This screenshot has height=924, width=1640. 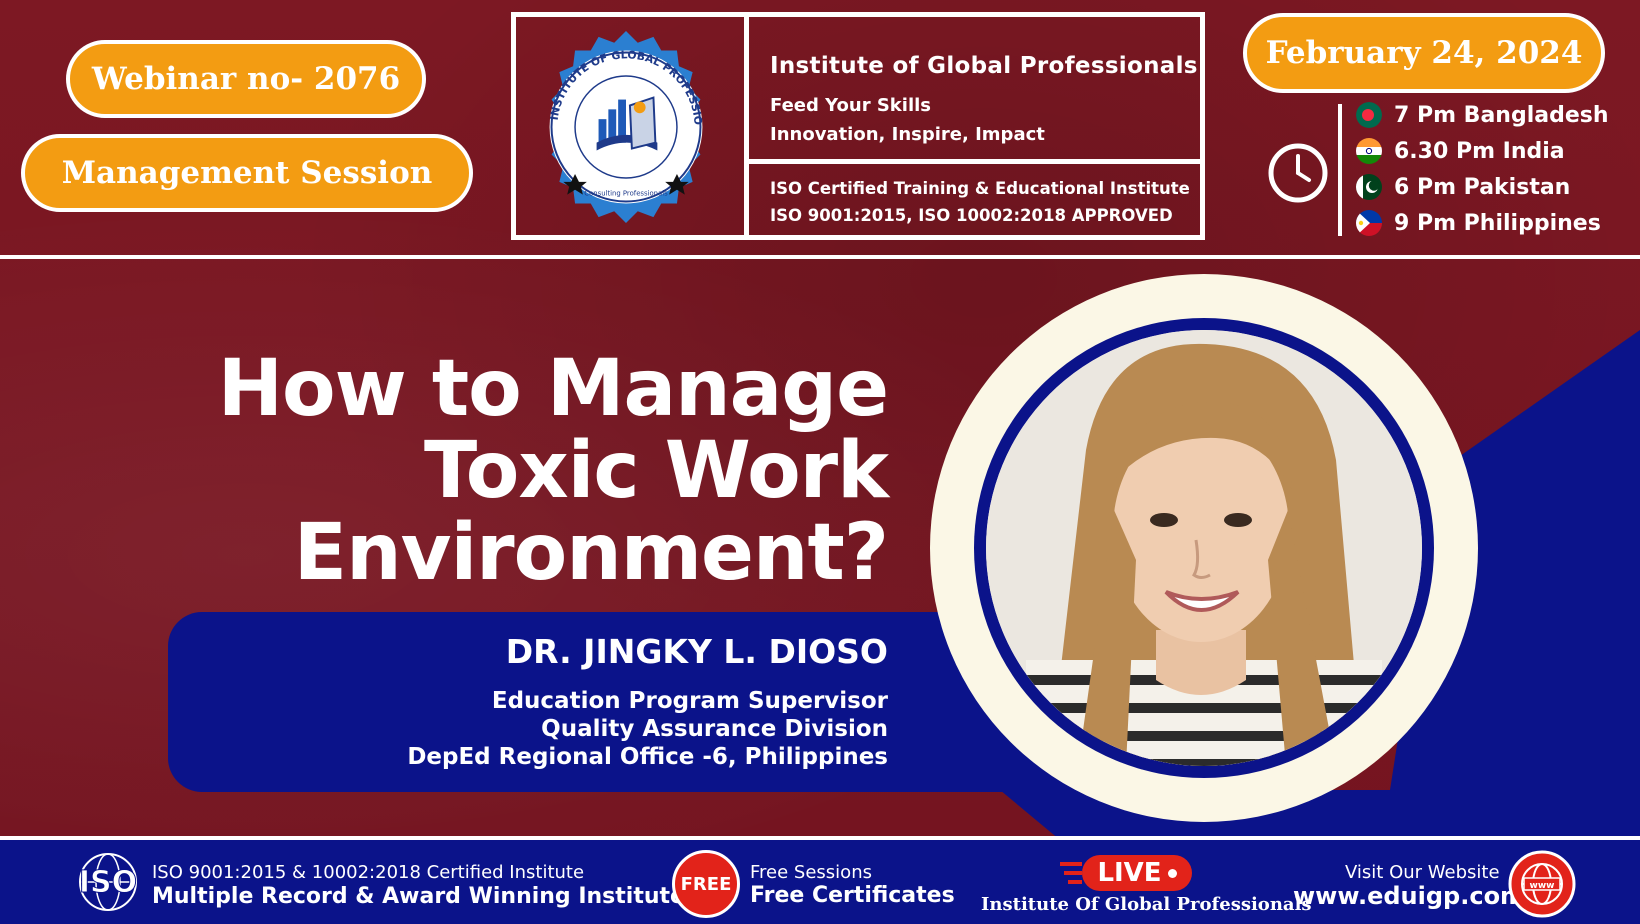 I want to click on speaker-role-3: DepEd Regional Office -6, Philippines, so click(x=647, y=757).